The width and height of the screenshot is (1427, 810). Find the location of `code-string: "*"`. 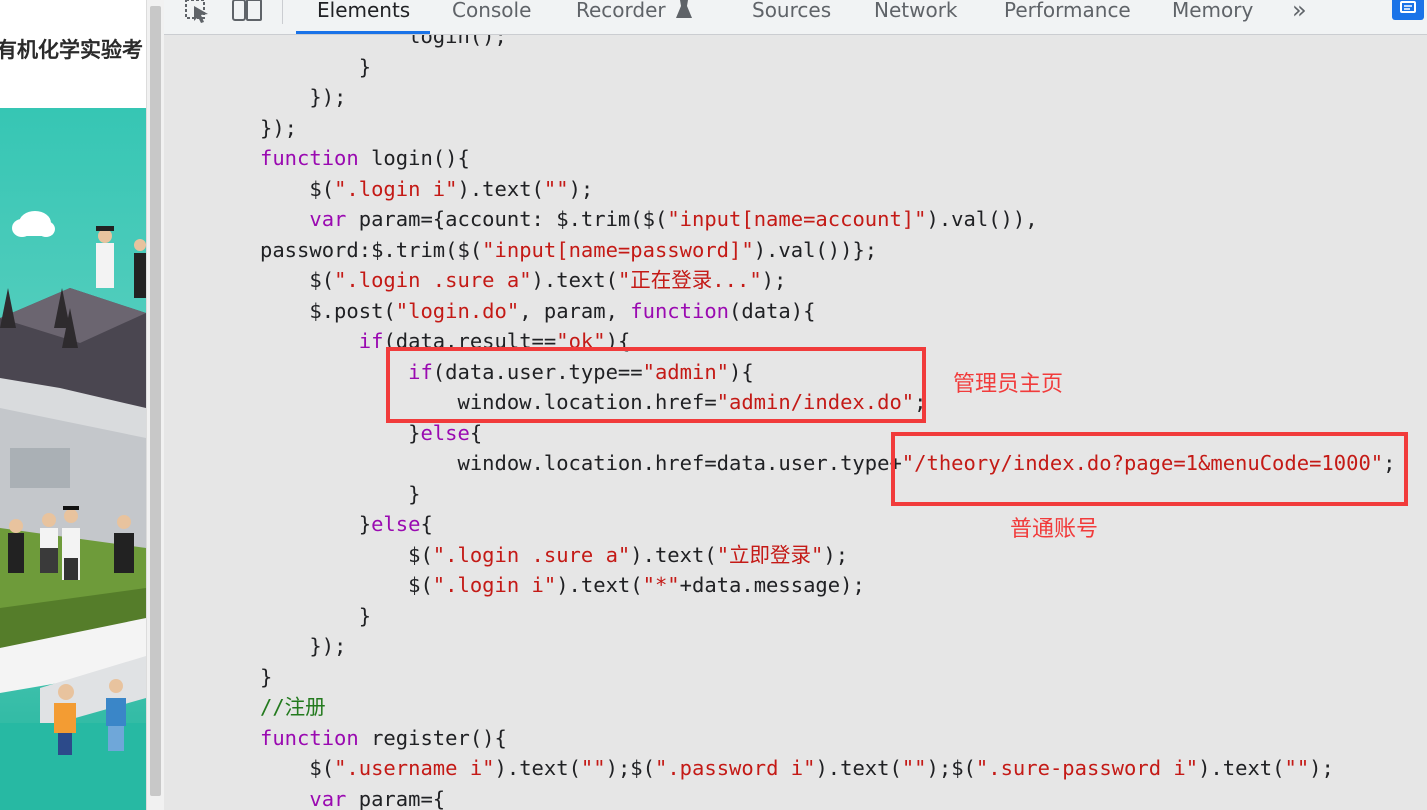

code-string: "*" is located at coordinates (661, 585).